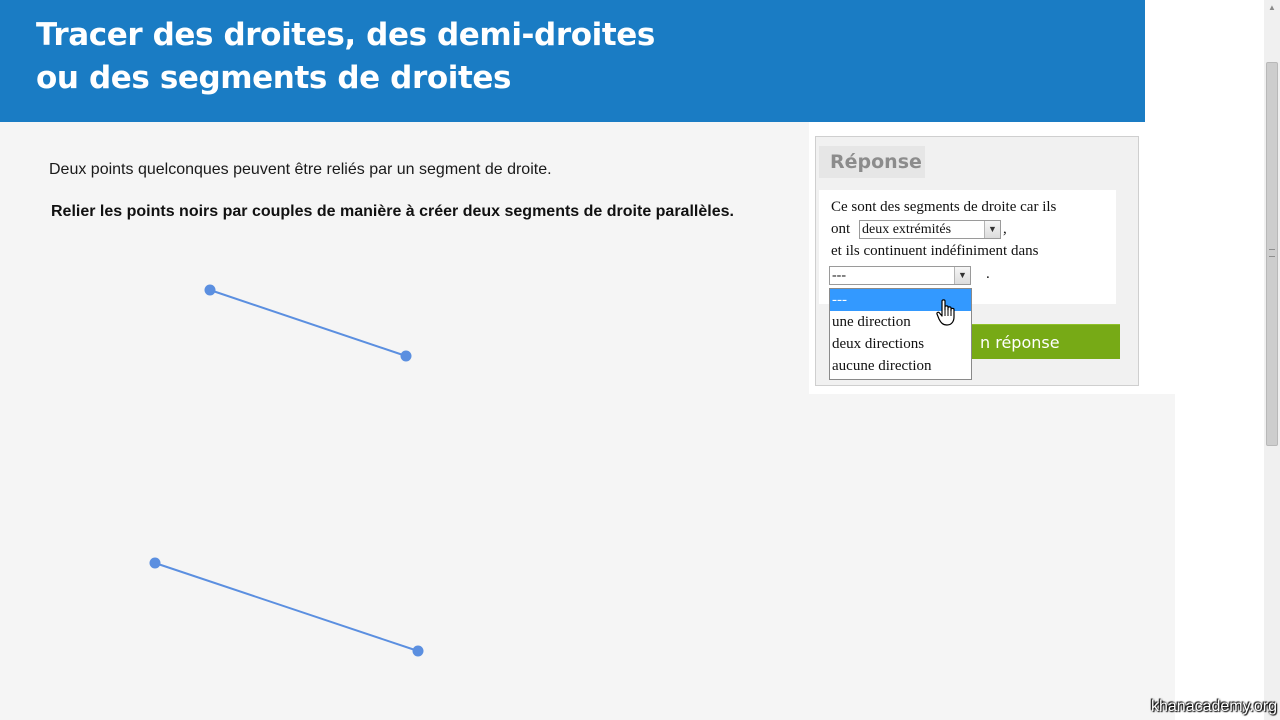  What do you see at coordinates (872, 162) in the screenshot?
I see `answer-heading: Réponse` at bounding box center [872, 162].